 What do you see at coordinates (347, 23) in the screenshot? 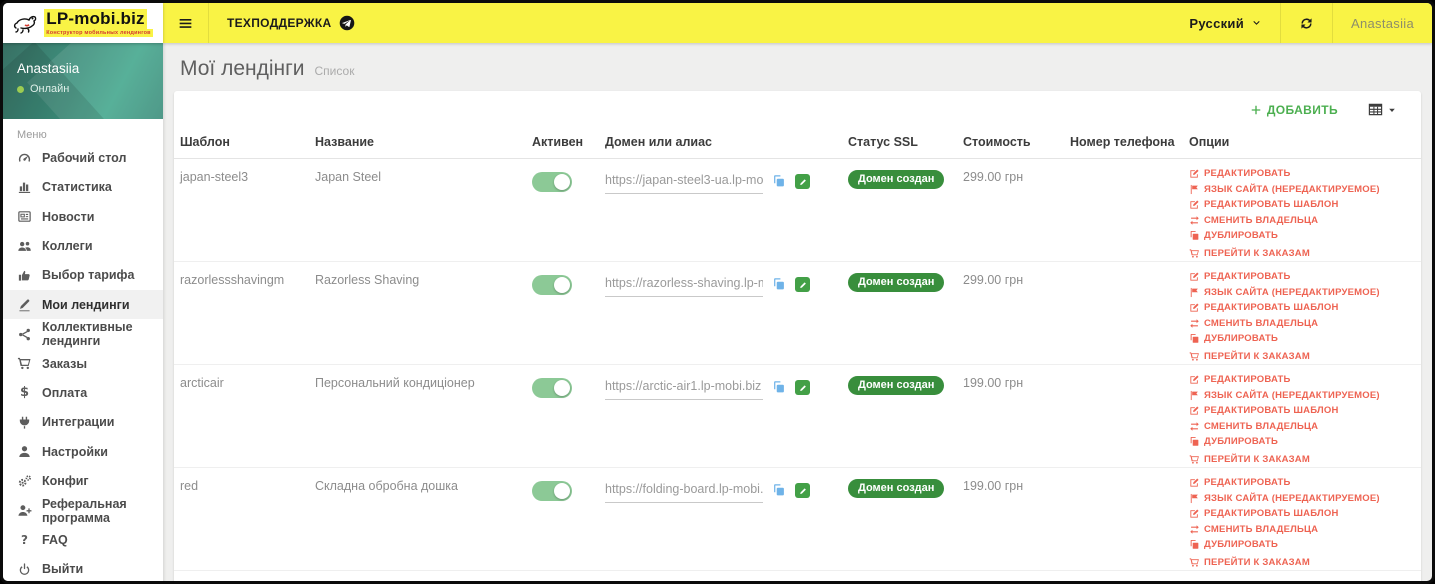
I see `telegram-icon` at bounding box center [347, 23].